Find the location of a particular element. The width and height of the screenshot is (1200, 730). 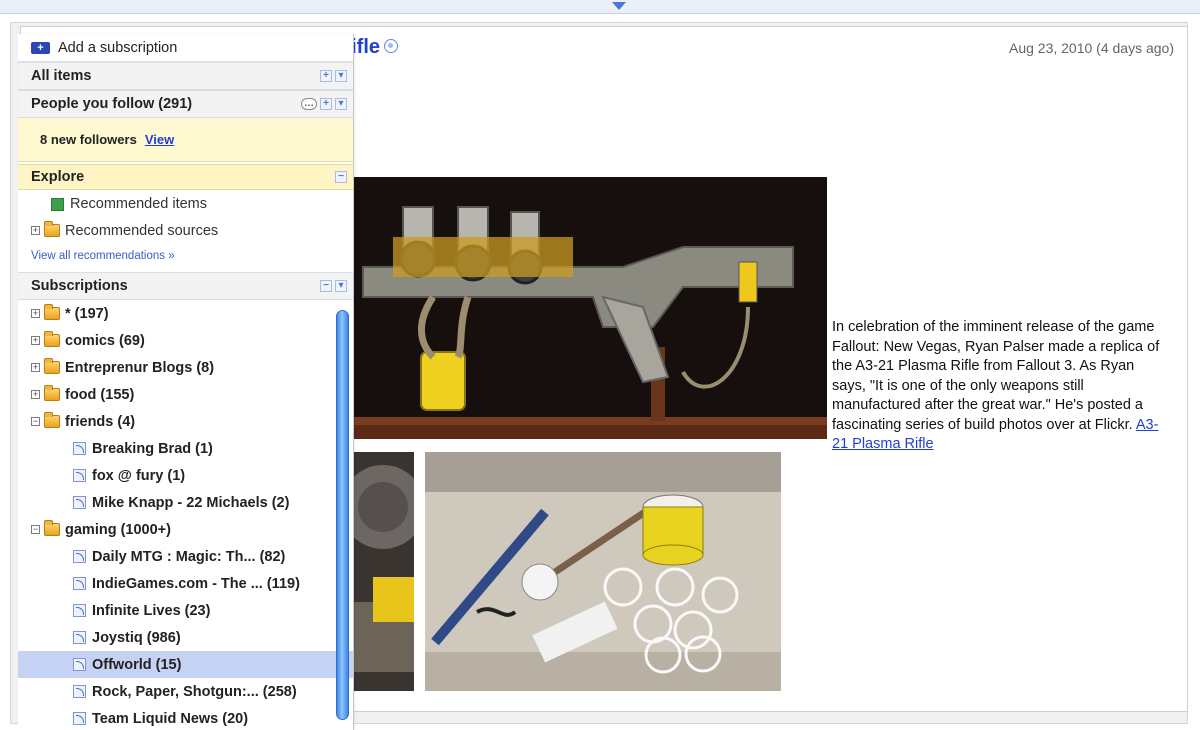

recommended-items-label: Recommended items is located at coordinates (138, 204).